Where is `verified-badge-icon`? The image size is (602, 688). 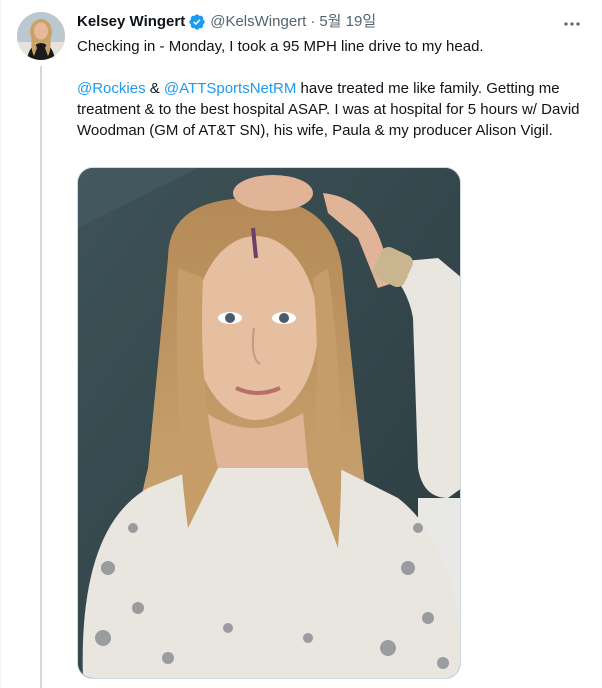 verified-badge-icon is located at coordinates (197, 22).